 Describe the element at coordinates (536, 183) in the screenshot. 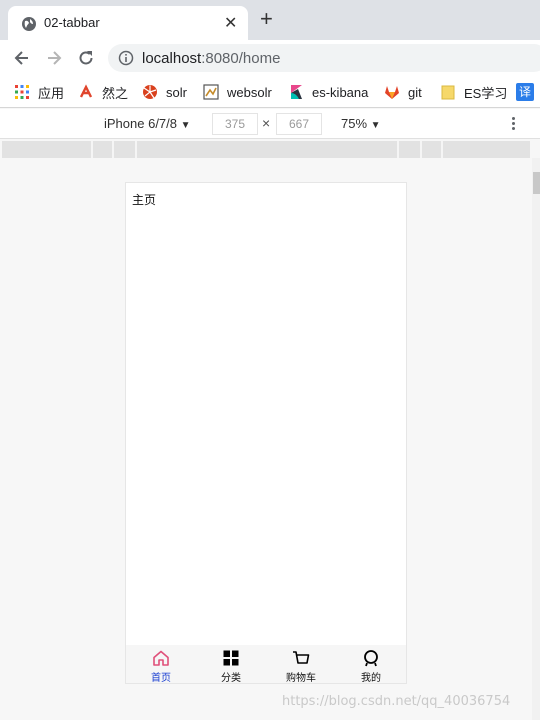

I see `scrollbar-thumb` at that location.